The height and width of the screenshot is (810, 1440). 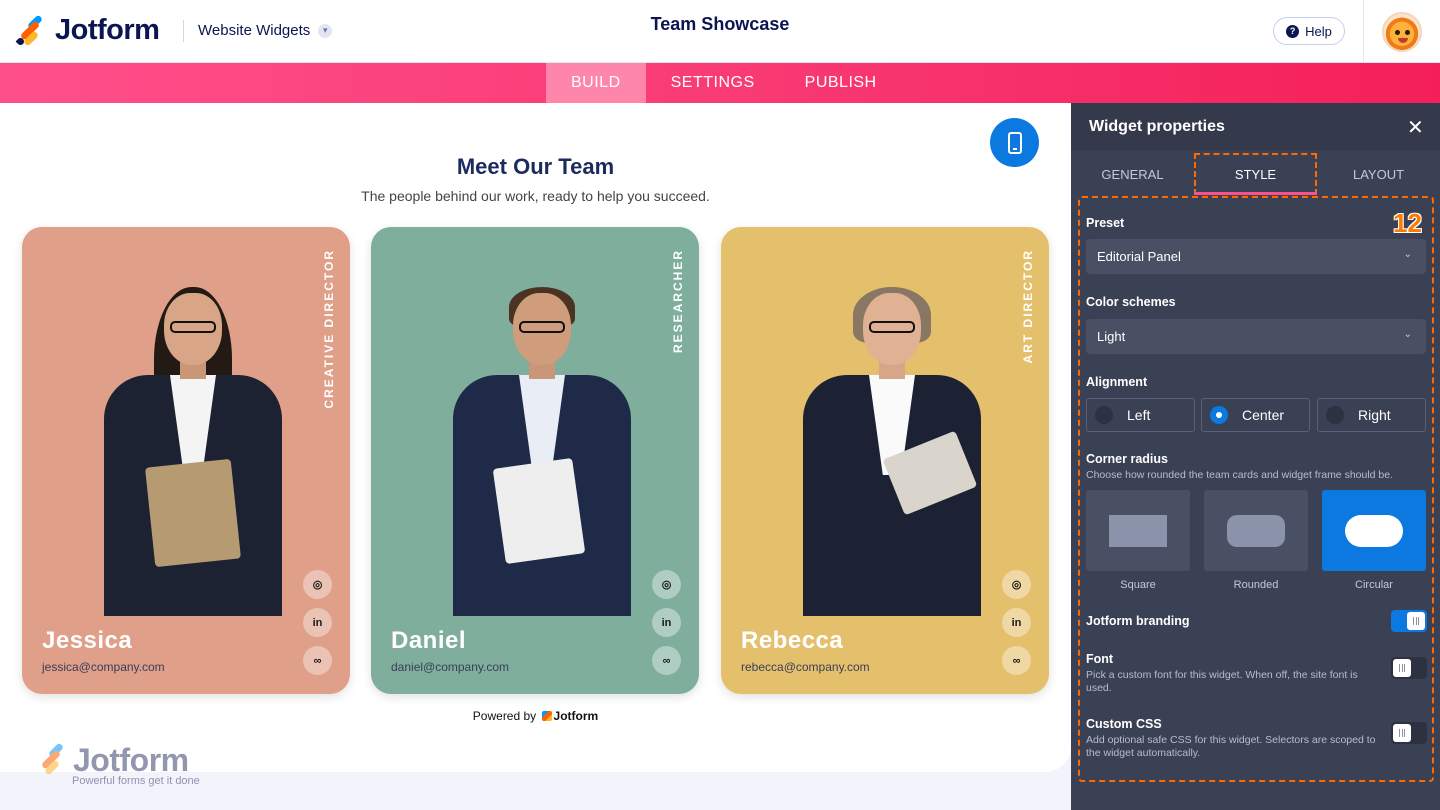 I want to click on radius-circular-option, so click(x=1374, y=530).